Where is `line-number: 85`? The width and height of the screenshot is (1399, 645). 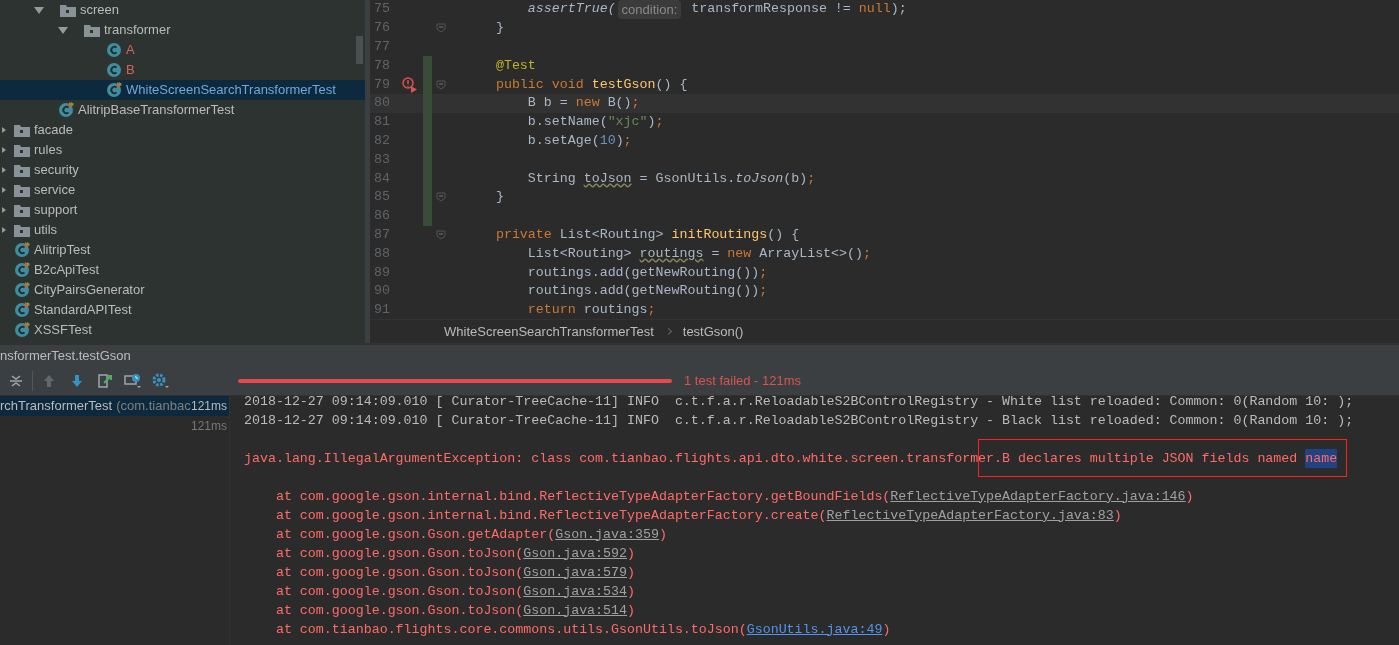 line-number: 85 is located at coordinates (382, 197).